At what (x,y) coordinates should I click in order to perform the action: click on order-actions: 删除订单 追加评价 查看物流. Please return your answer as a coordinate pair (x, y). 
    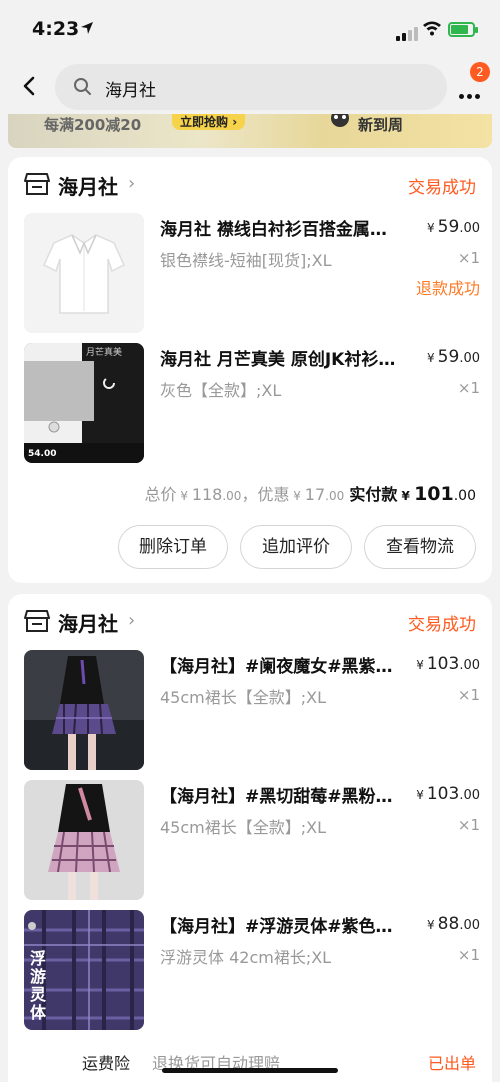
    Looking at the image, I should click on (297, 547).